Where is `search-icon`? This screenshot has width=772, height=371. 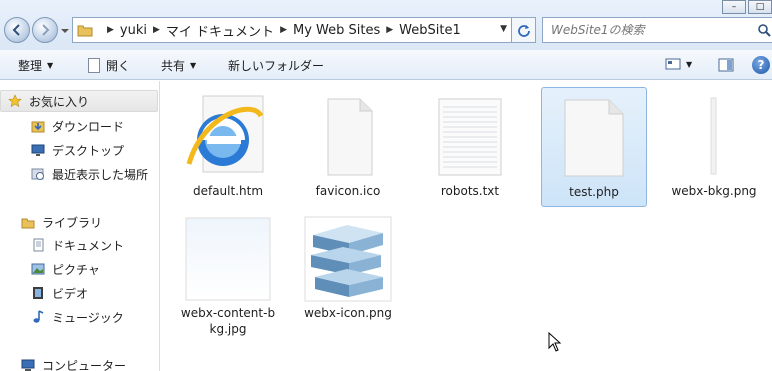
search-icon is located at coordinates (764, 30).